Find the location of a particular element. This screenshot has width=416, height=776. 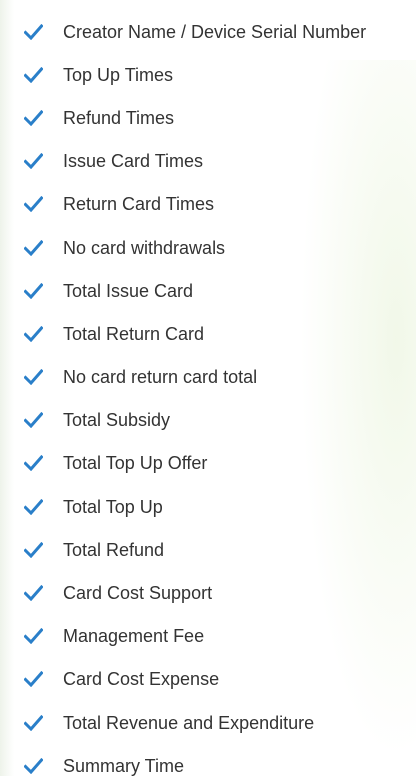

column-option-label: Total Revenue and Expenditure is located at coordinates (189, 722).